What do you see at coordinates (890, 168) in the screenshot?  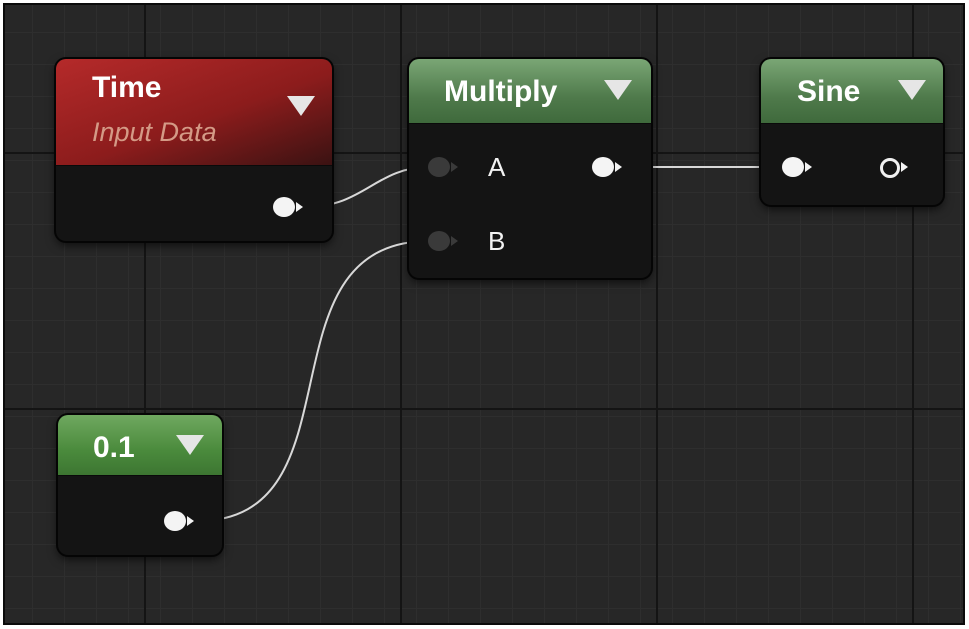 I see `sine-output-pin-icon` at bounding box center [890, 168].